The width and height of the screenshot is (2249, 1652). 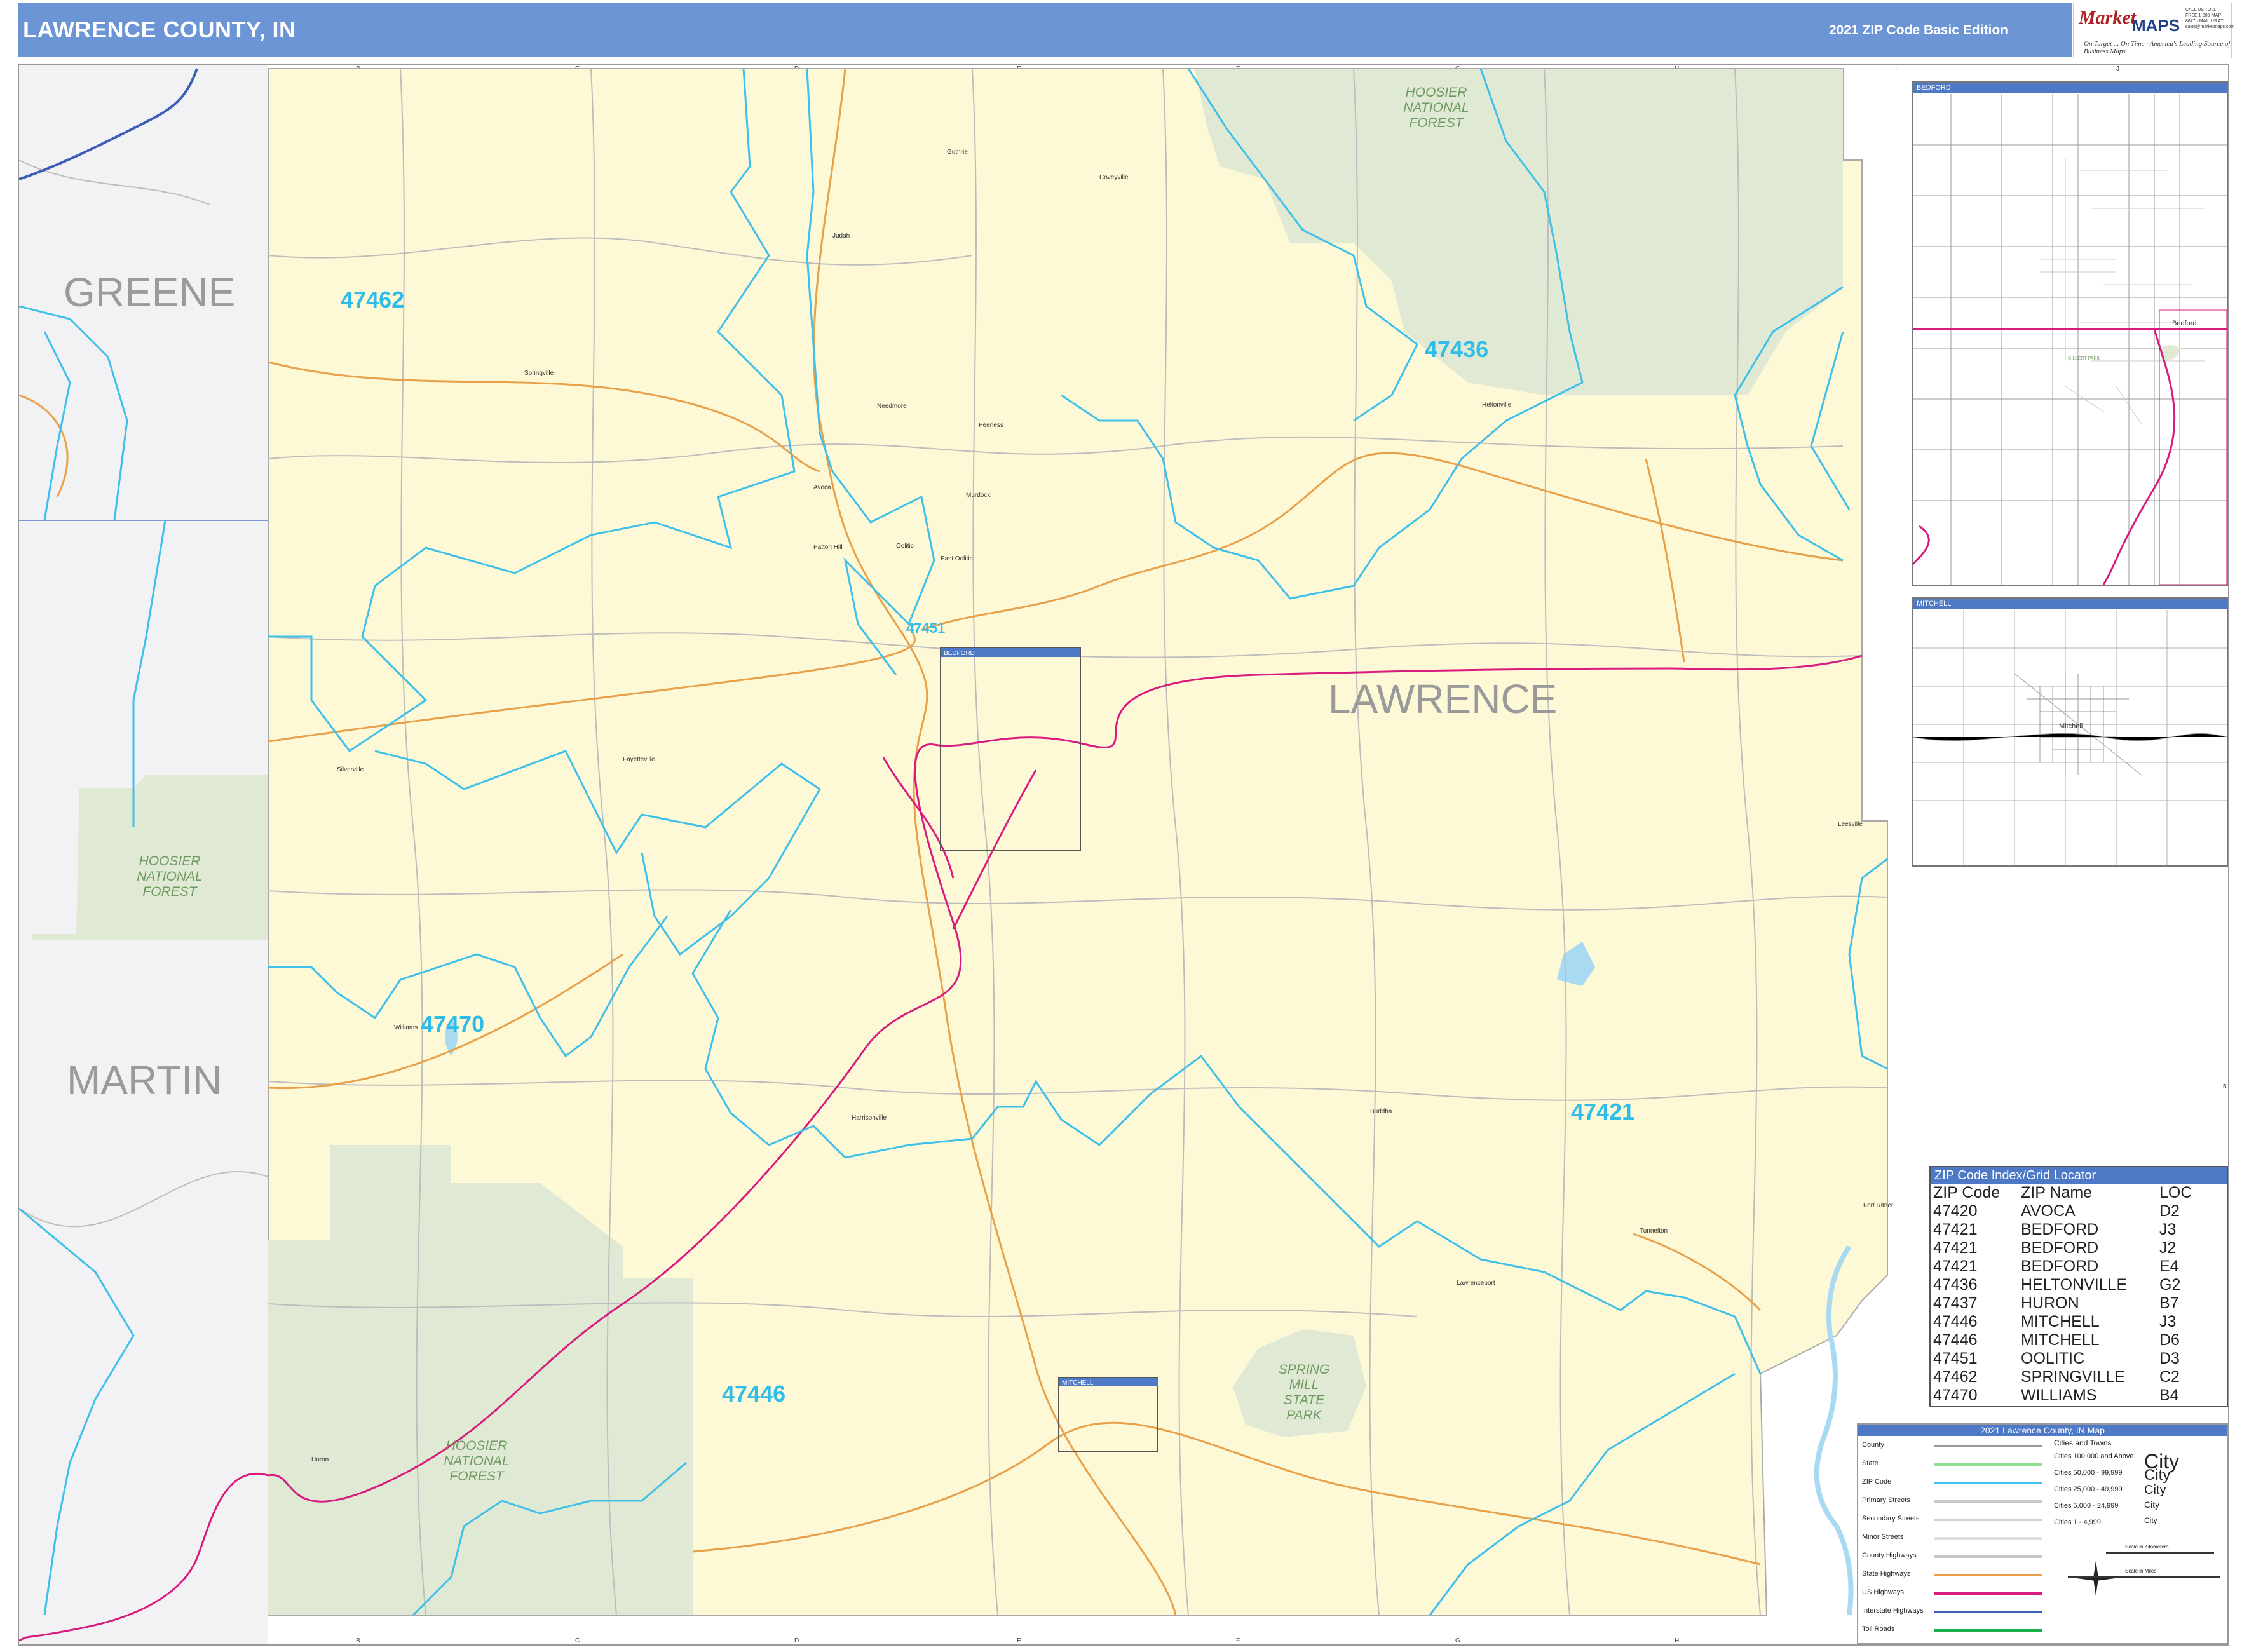 I want to click on legend-city-range: Cities 100,000 and Above, so click(x=2094, y=1456).